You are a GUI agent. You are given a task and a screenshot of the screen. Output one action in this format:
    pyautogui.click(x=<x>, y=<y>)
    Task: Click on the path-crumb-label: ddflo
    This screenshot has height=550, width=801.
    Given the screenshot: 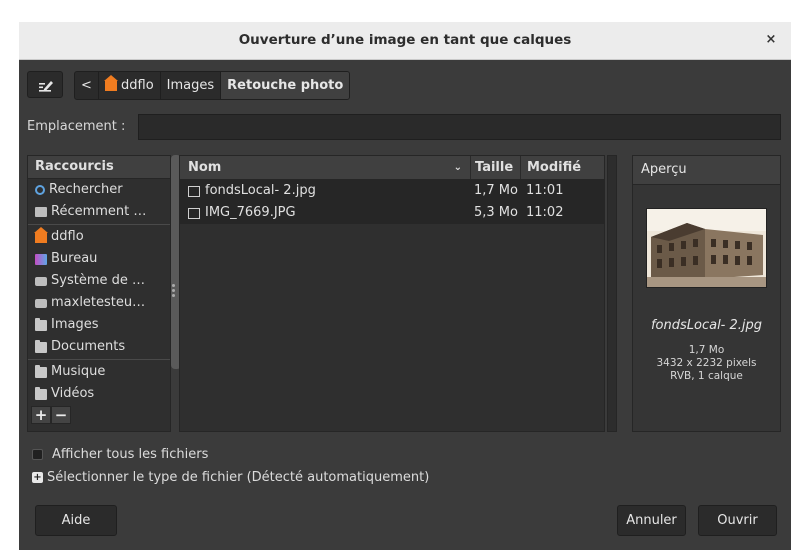 What is the action you would take?
    pyautogui.click(x=137, y=85)
    